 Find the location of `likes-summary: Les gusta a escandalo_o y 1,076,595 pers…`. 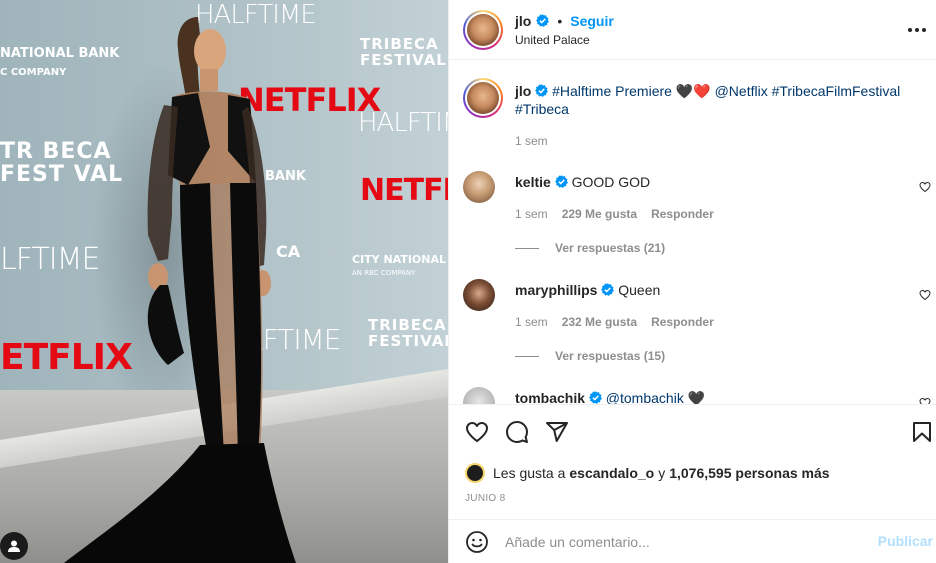

likes-summary: Les gusta a escandalo_o y 1,076,595 pers… is located at coordinates (647, 473).